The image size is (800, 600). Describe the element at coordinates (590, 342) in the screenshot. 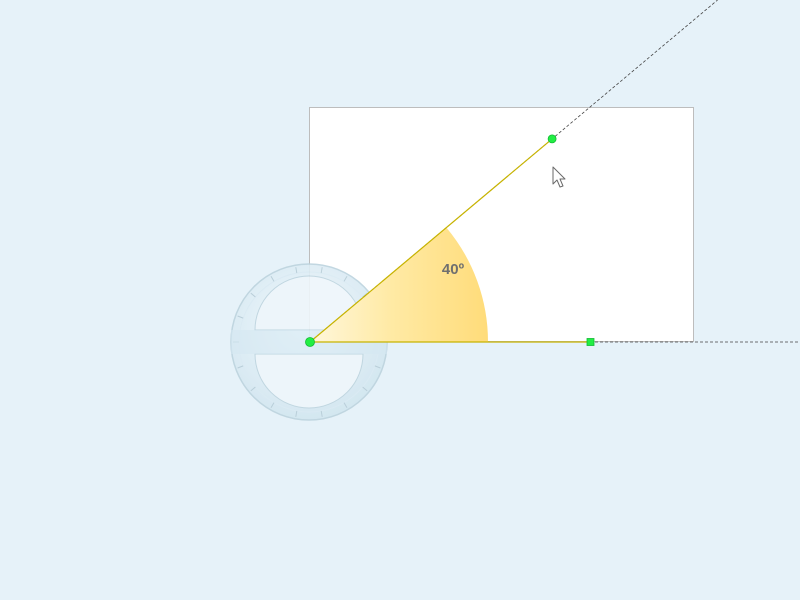

I see `base-end-handle` at that location.